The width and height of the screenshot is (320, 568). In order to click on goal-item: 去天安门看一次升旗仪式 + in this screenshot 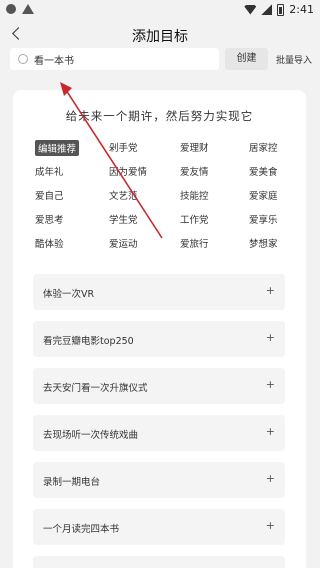, I will do `click(159, 386)`.